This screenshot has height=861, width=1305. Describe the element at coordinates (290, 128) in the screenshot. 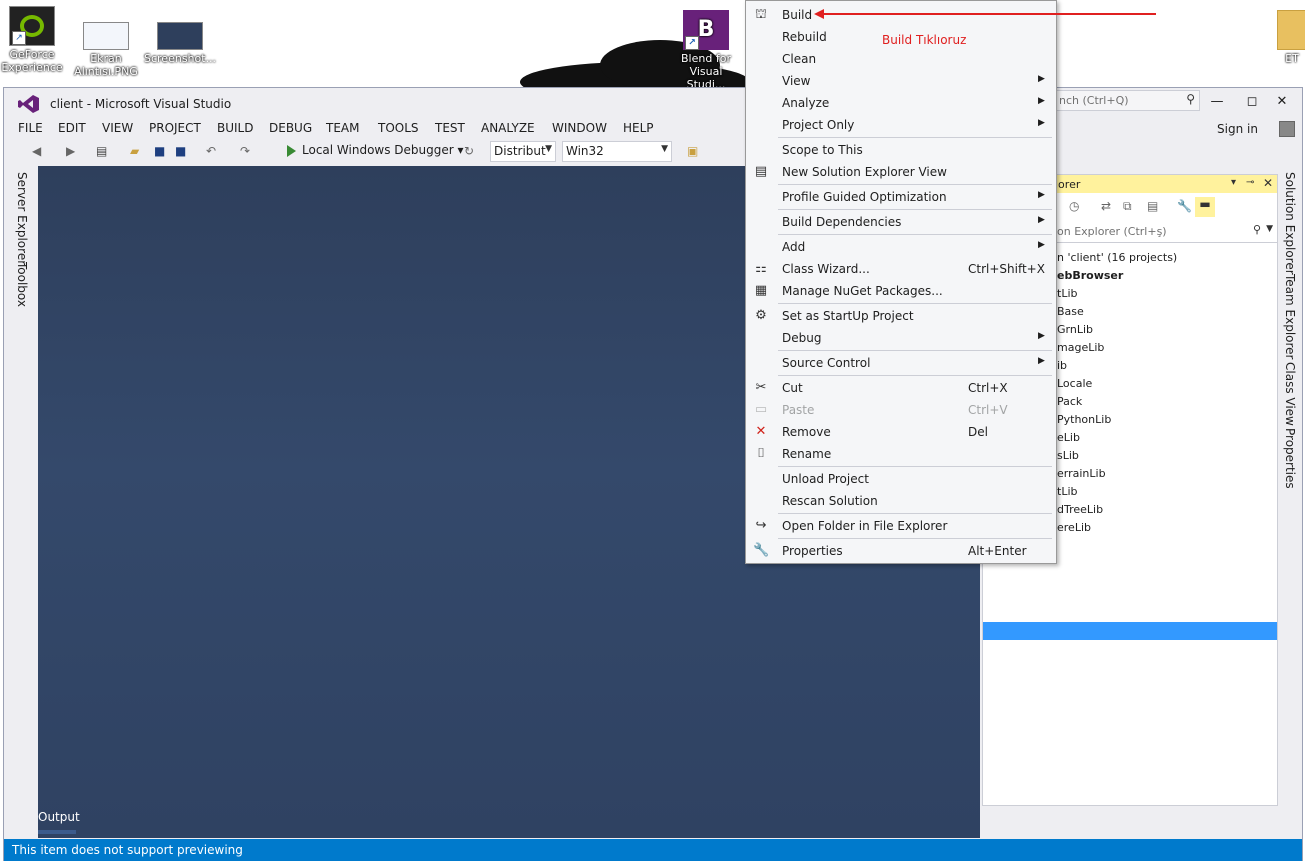

I see `menu-debug: DEBUG` at that location.